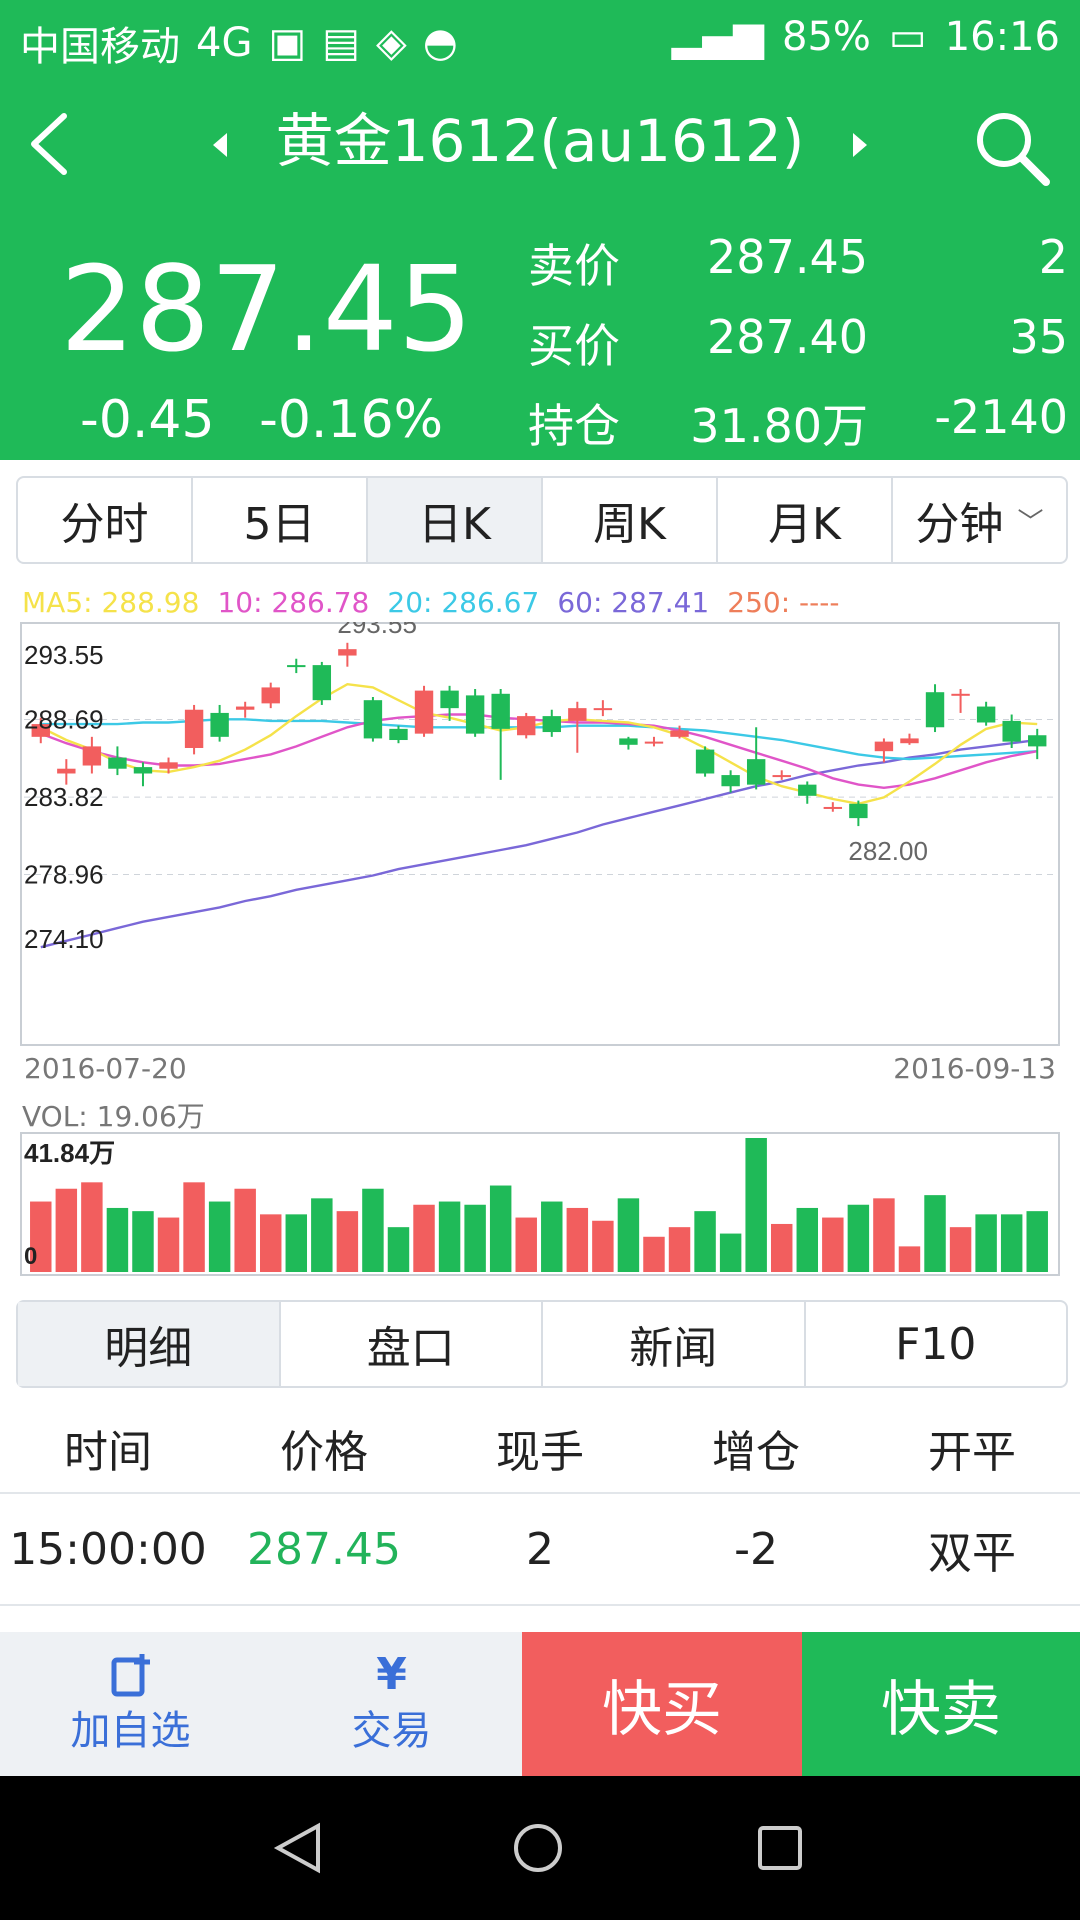 Image resolution: width=1080 pixels, height=1920 pixels. What do you see at coordinates (780, 1848) in the screenshot?
I see `nav-recents-icon` at bounding box center [780, 1848].